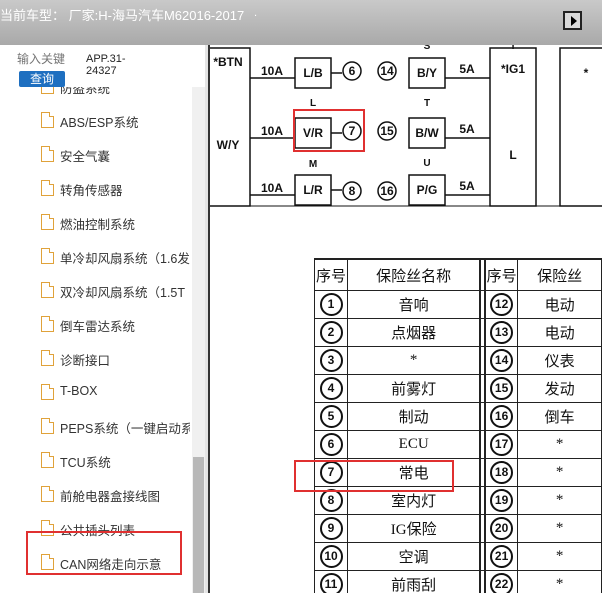 Image resolution: width=602 pixels, height=593 pixels. Describe the element at coordinates (414, 528) in the screenshot. I see `fuse-name: IG保险` at that location.